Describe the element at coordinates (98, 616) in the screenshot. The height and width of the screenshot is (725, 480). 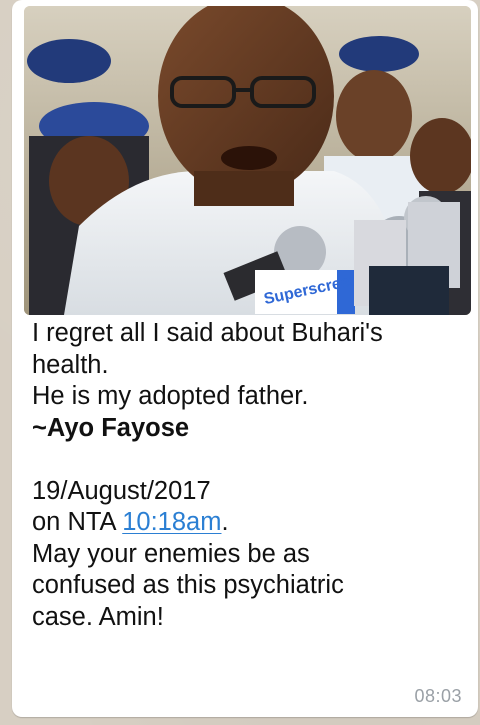
I see `caption-line-10: case. Amin!` at that location.